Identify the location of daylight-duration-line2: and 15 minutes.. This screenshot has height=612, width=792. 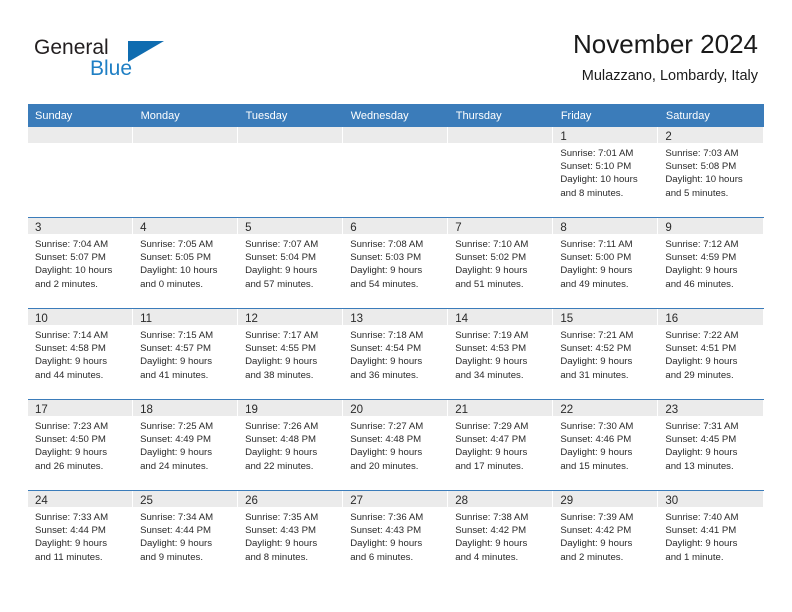
(594, 466).